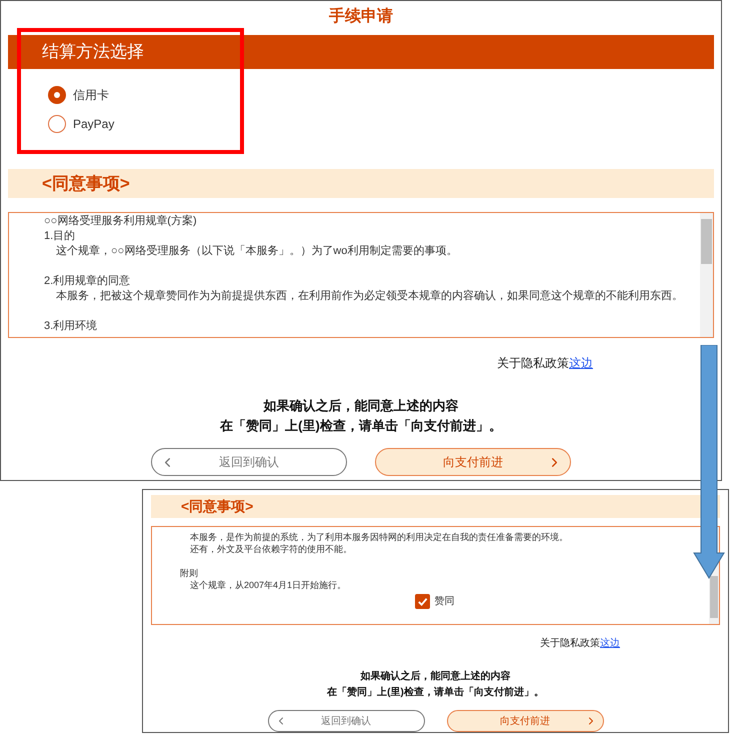 The width and height of the screenshot is (732, 734). What do you see at coordinates (361, 52) in the screenshot?
I see `section-header: 结算方法选择` at bounding box center [361, 52].